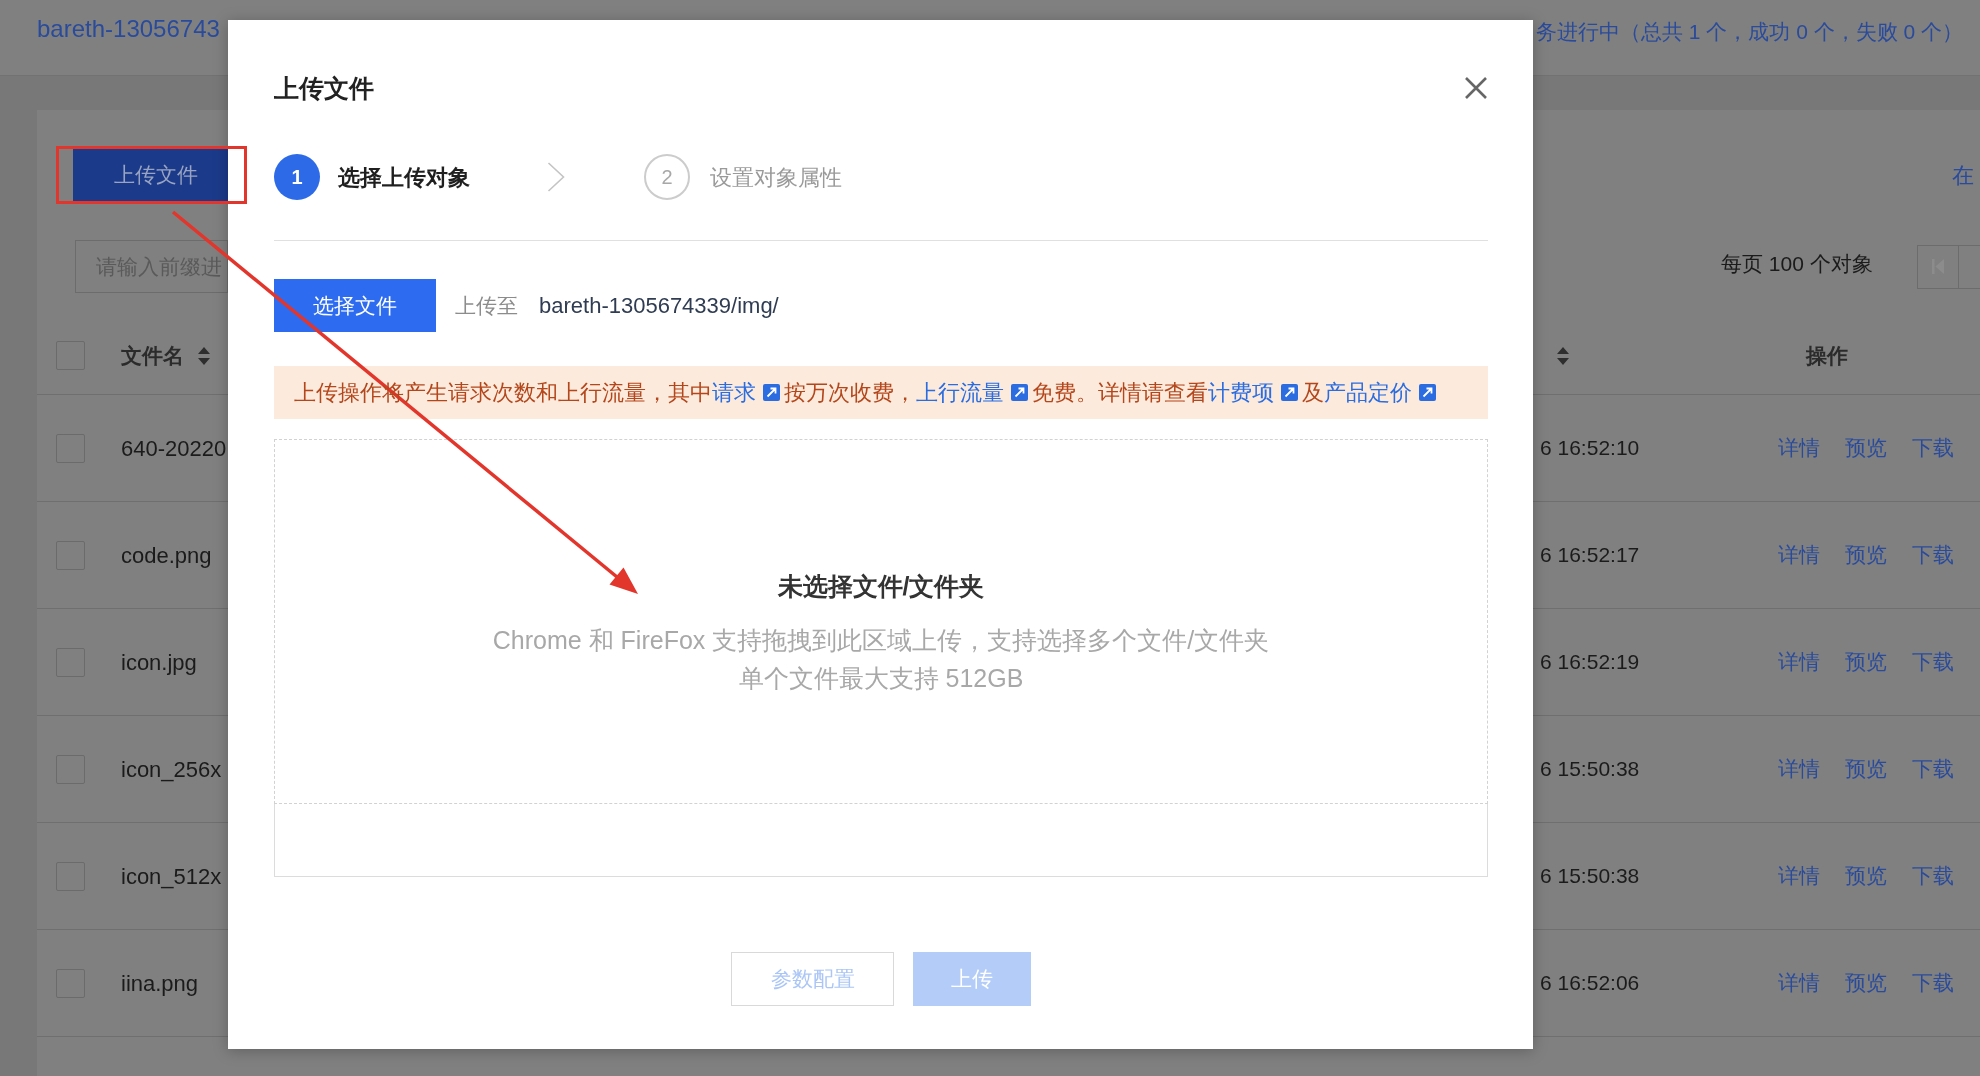 The width and height of the screenshot is (1980, 1076). Describe the element at coordinates (1827, 355) in the screenshot. I see `column-header: 操作` at that location.